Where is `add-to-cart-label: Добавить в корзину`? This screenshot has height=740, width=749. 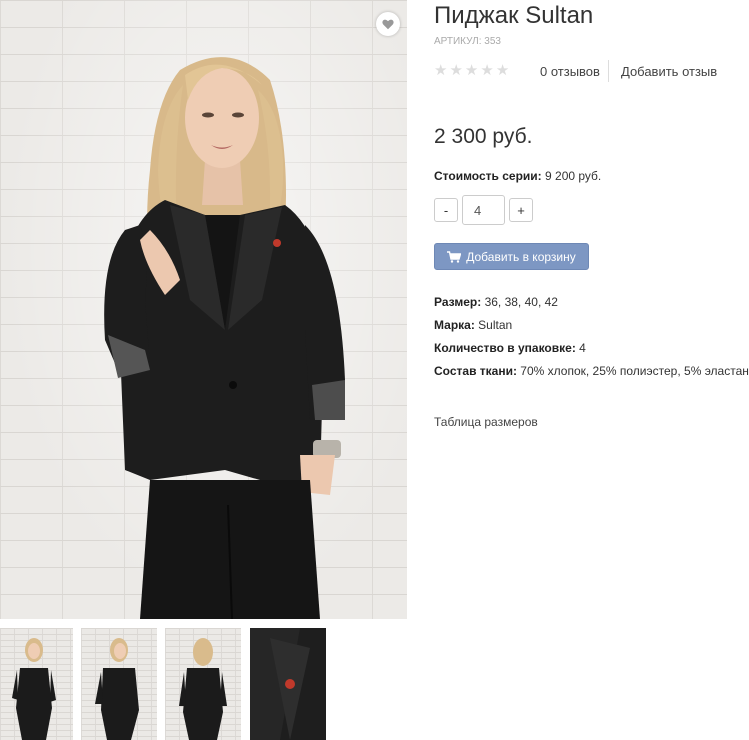 add-to-cart-label: Добавить в корзину is located at coordinates (521, 256).